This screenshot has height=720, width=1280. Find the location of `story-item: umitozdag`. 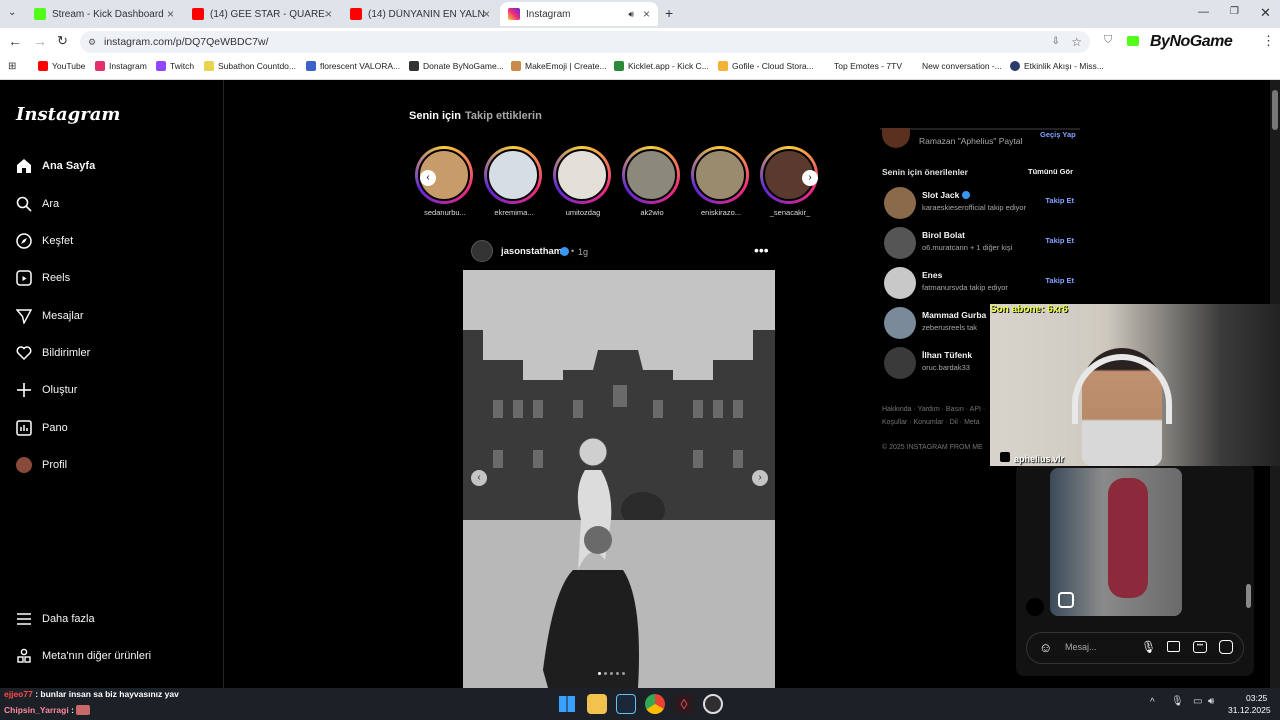

story-item: umitozdag is located at coordinates (583, 181).